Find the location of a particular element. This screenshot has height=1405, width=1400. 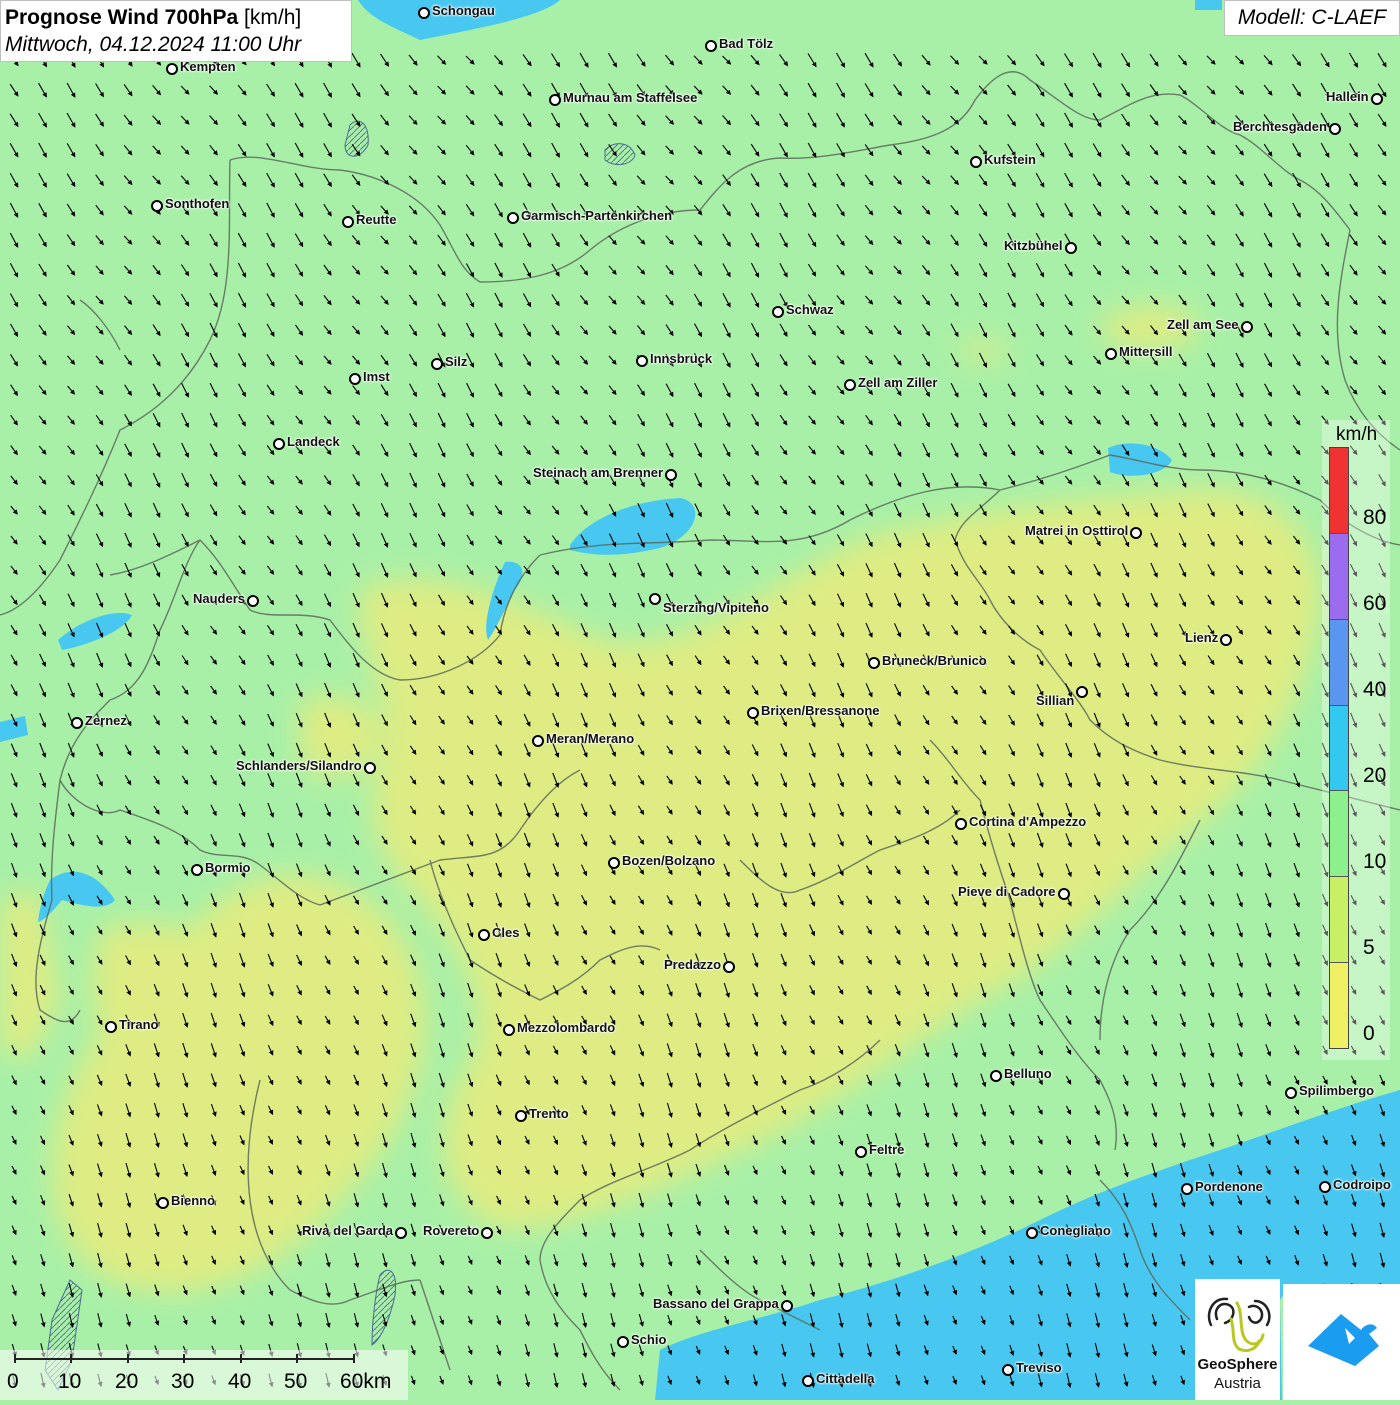

city-label: Imst is located at coordinates (376, 376).